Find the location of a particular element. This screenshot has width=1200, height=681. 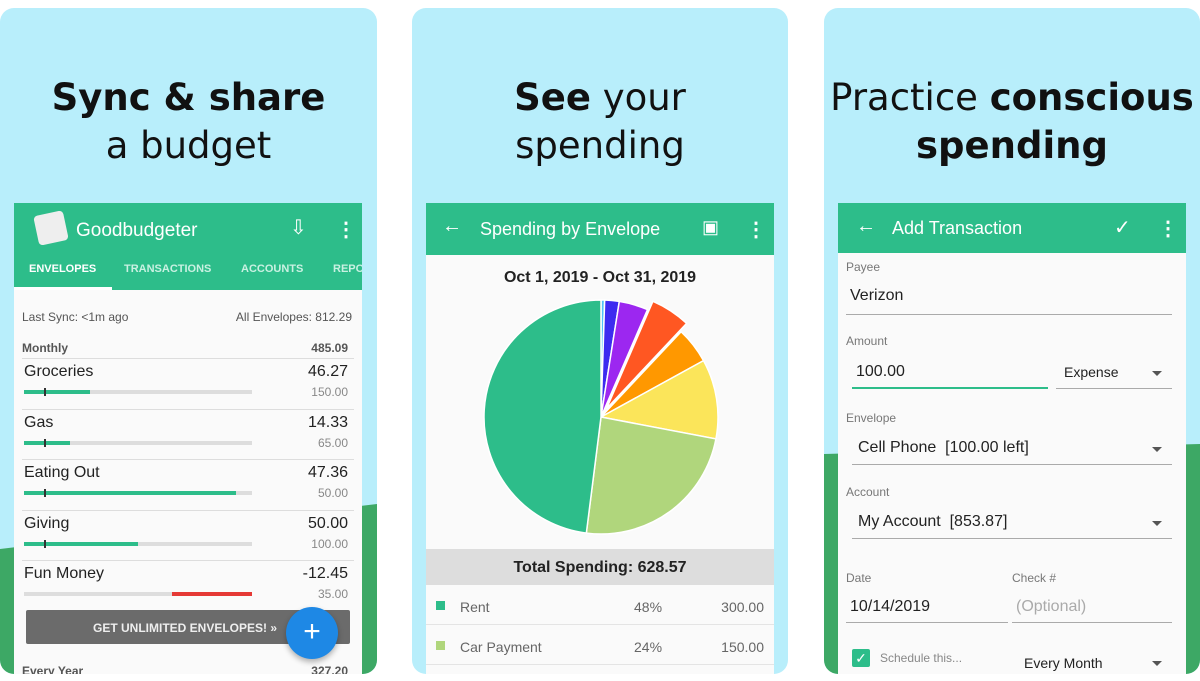

app-bar: ← Spending by Envelope ▣ ⋮ is located at coordinates (600, 229).